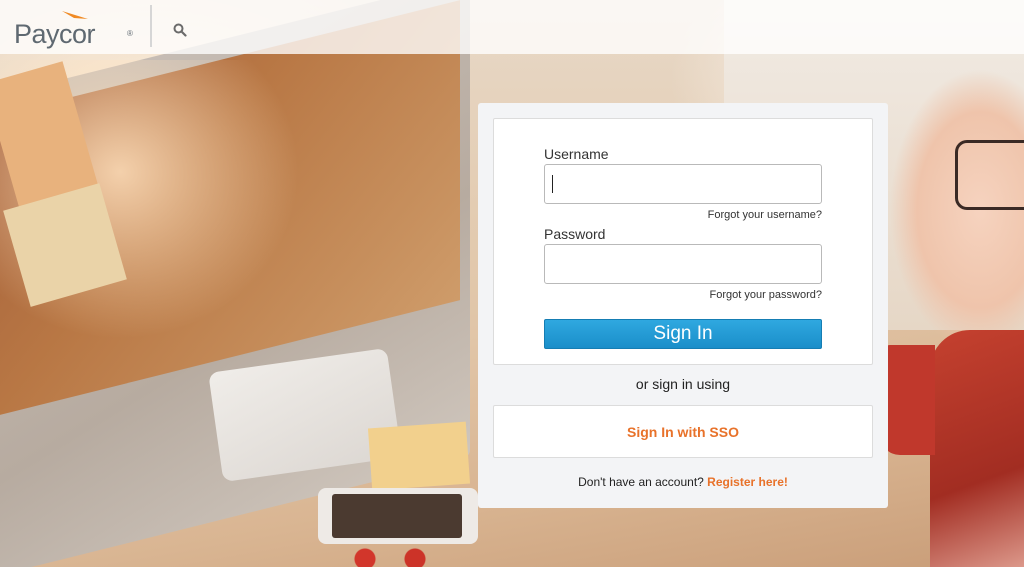  I want to click on sign-in-button: Sign In, so click(683, 334).